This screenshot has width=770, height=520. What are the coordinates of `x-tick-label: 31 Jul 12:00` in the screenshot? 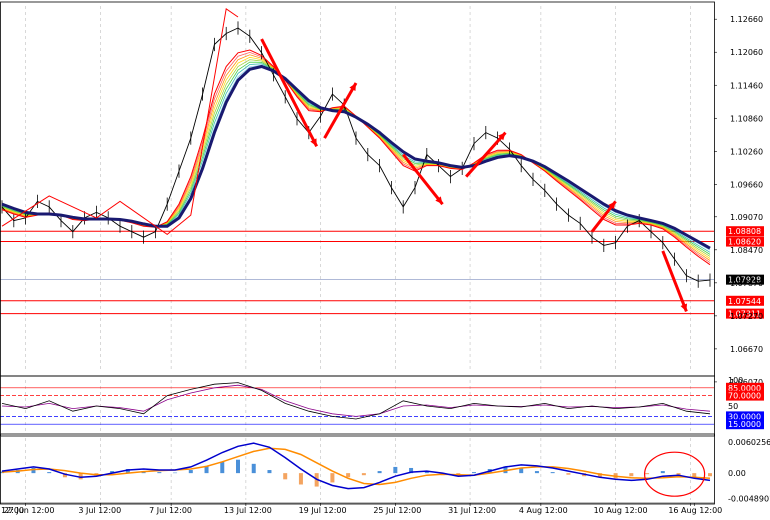 It's located at (472, 510).